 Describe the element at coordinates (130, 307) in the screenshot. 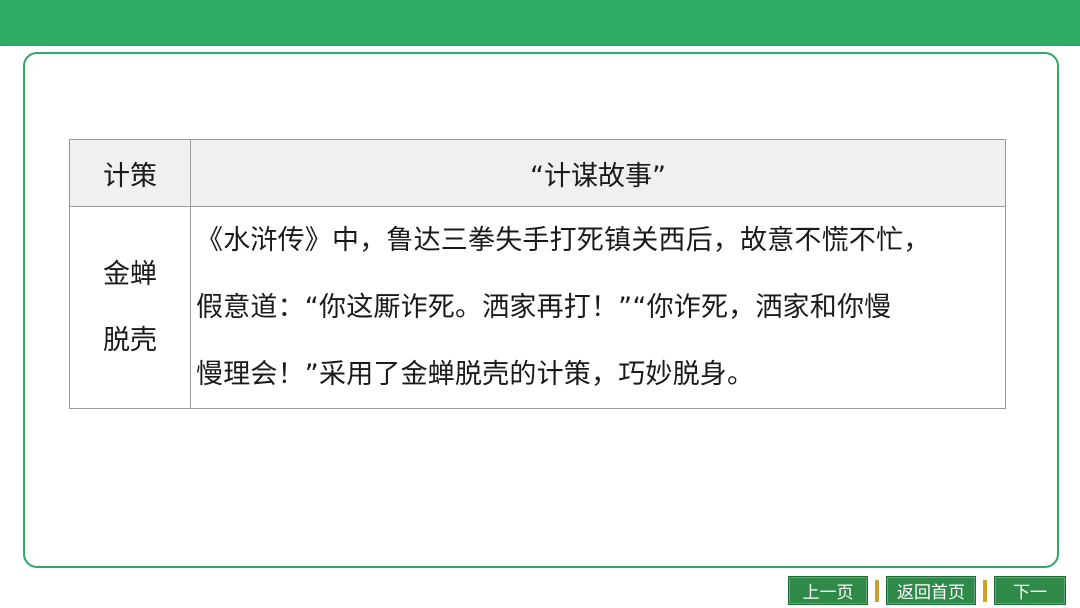

I see `stratagem-name-cell: 金蝉 脱壳` at that location.